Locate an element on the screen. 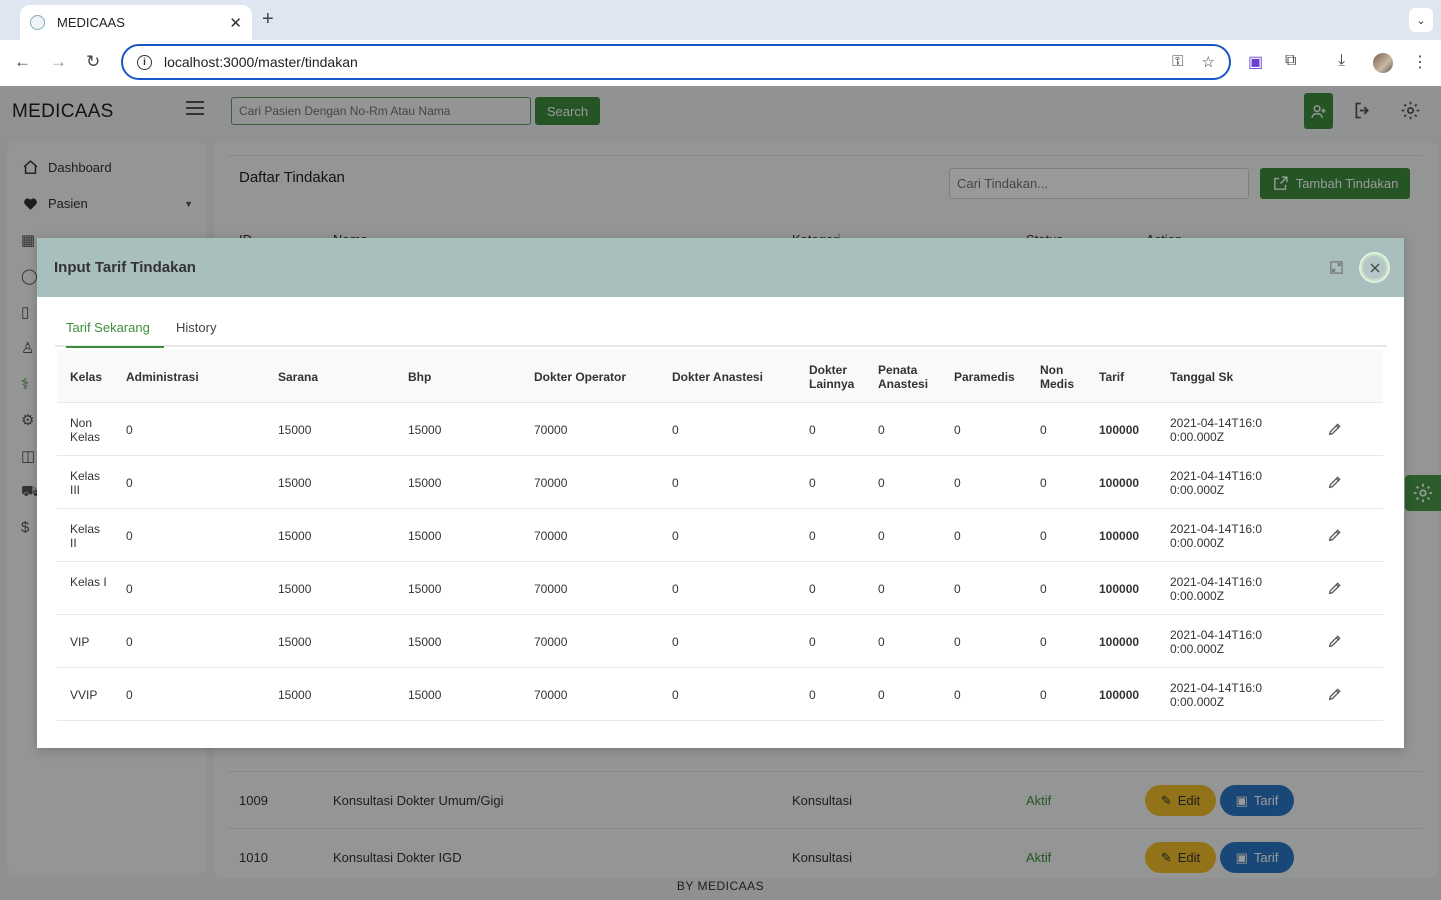 The height and width of the screenshot is (900, 1441). url-text: localhost:3000/master/tindakan is located at coordinates (261, 62).